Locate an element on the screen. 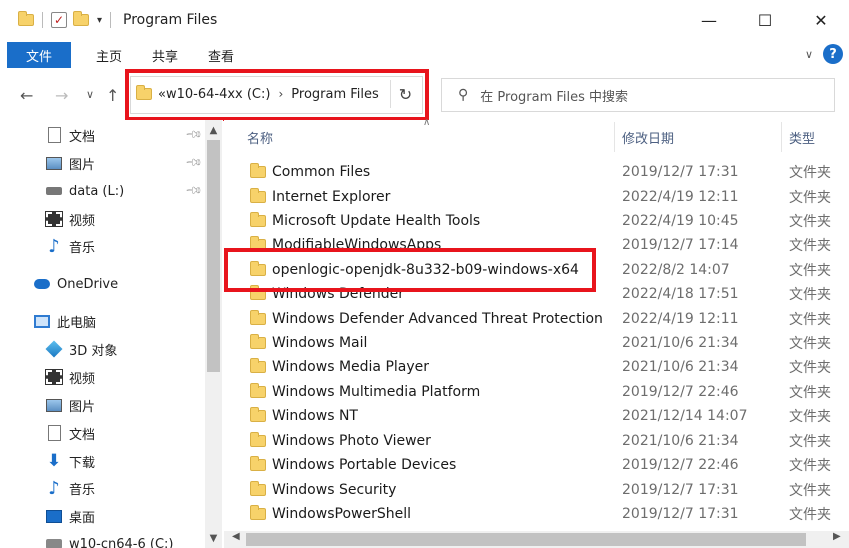 The width and height of the screenshot is (849, 548). scroll-right-icon: ▶ is located at coordinates (837, 536).